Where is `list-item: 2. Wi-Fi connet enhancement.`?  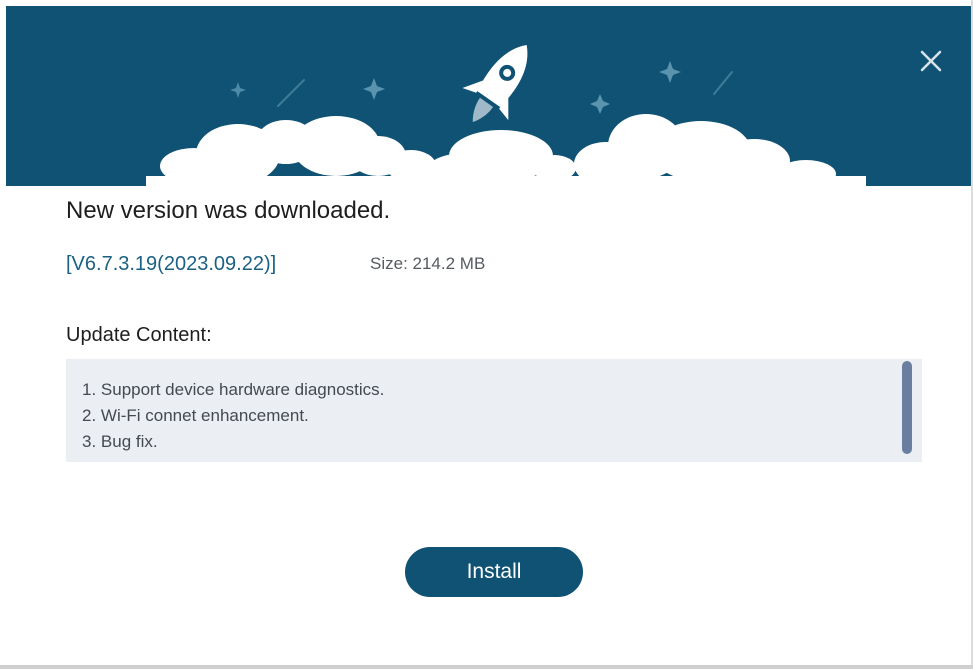 list-item: 2. Wi-Fi connet enhancement. is located at coordinates (195, 415).